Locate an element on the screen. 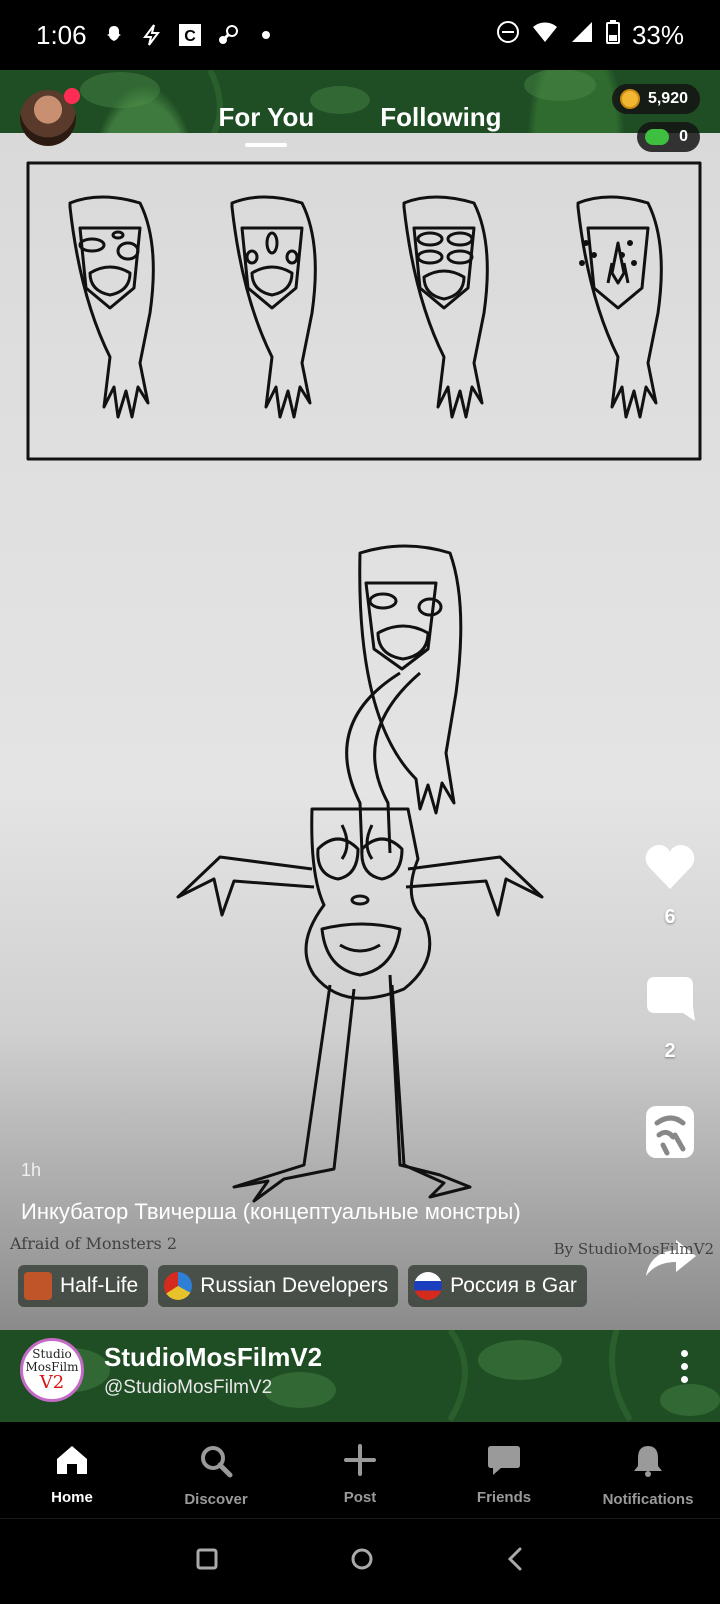 The image size is (720, 1604). chip-russia: Россия в Gar is located at coordinates (497, 1286).